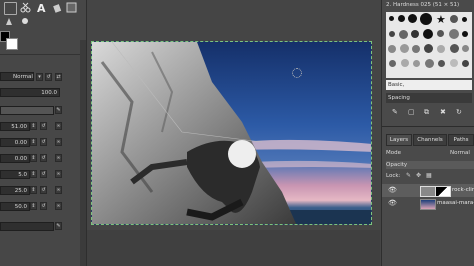 The height and width of the screenshot is (266, 474). What do you see at coordinates (25, 21) in the screenshot?
I see `smudge-tool-icon` at bounding box center [25, 21].